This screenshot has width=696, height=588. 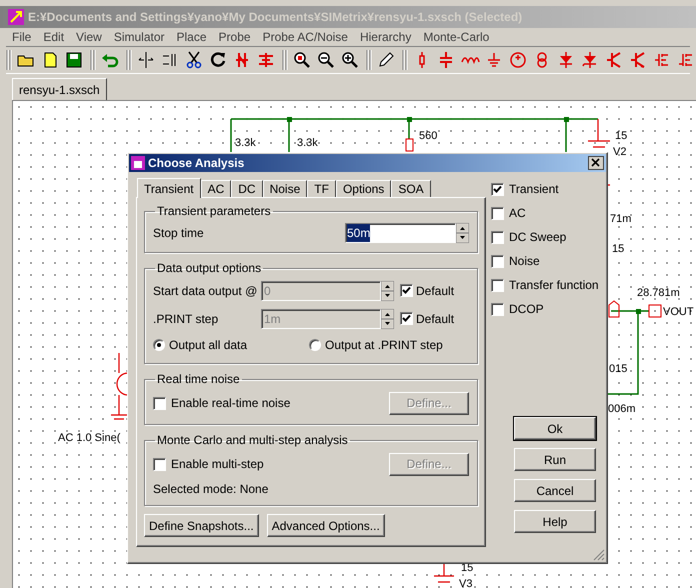 I want to click on group-title: Monte Carlo and multi-step analysis, so click(x=252, y=440).